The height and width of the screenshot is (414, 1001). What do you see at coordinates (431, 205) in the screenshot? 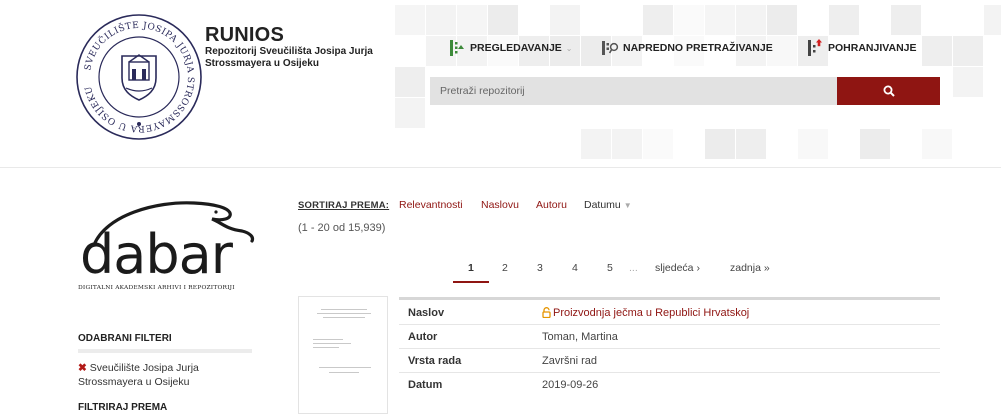
I see `sort-option-relevance: Relevantnosti` at bounding box center [431, 205].